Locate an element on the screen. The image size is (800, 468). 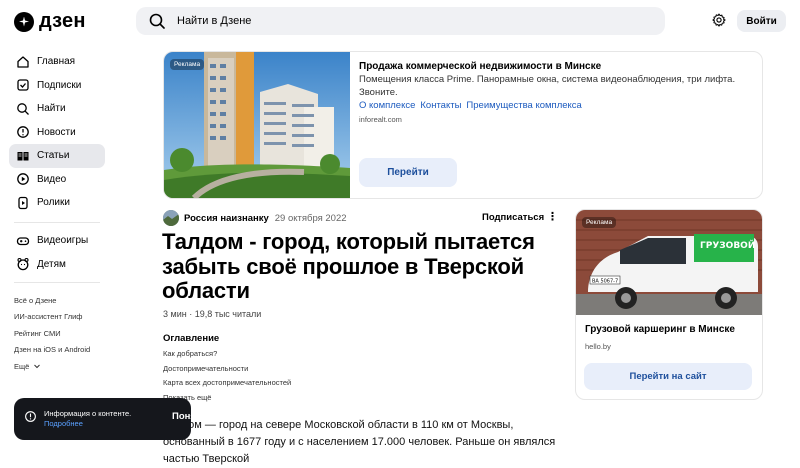
toc-item: Достопримечательности is located at coordinates (227, 371).